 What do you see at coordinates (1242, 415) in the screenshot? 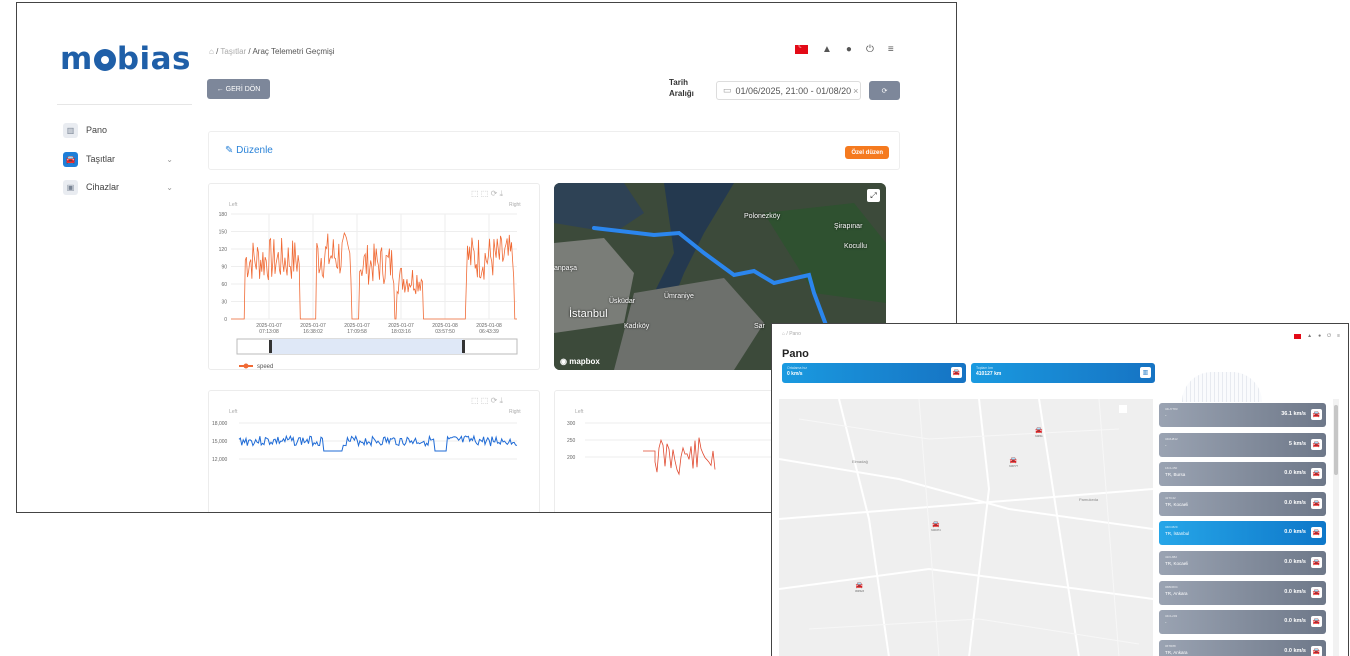
I see `vehicle-item: 34HY783-36.1 km/s 🚘` at bounding box center [1242, 415].